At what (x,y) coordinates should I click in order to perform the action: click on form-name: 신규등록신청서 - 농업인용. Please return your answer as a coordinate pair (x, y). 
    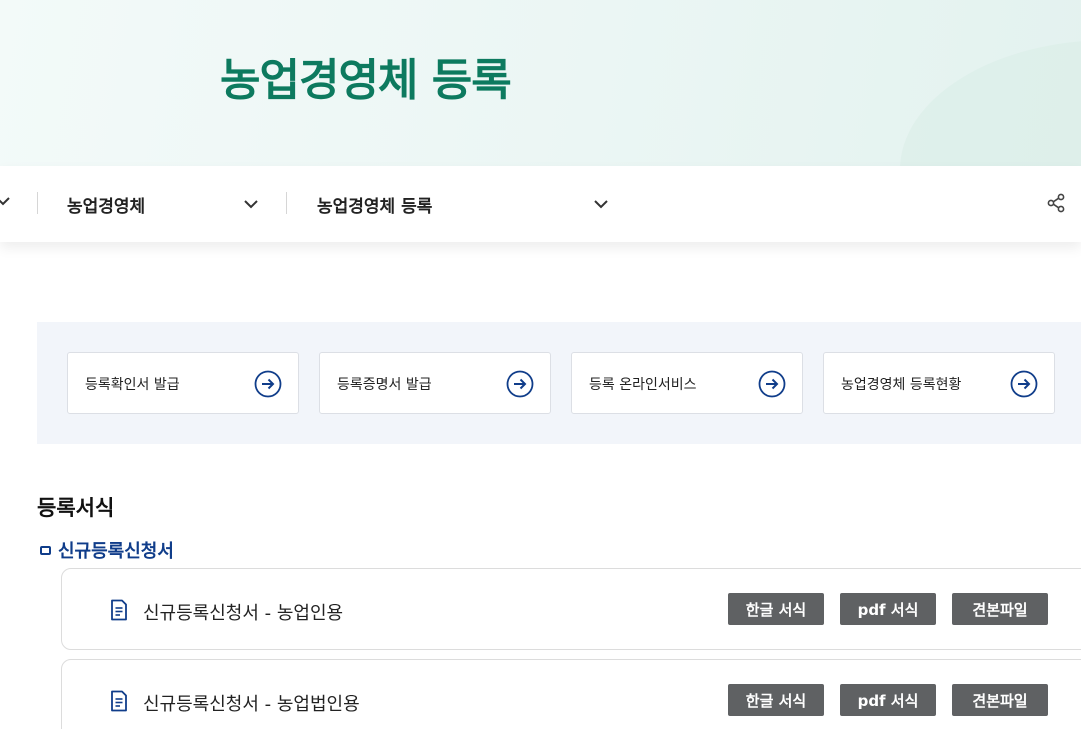
    Looking at the image, I should click on (243, 613).